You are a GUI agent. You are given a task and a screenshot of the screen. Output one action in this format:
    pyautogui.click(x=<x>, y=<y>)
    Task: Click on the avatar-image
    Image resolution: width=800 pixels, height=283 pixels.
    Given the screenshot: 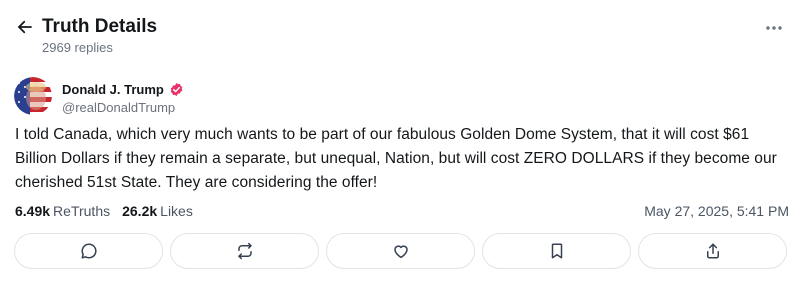 What is the action you would take?
    pyautogui.click(x=33, y=96)
    